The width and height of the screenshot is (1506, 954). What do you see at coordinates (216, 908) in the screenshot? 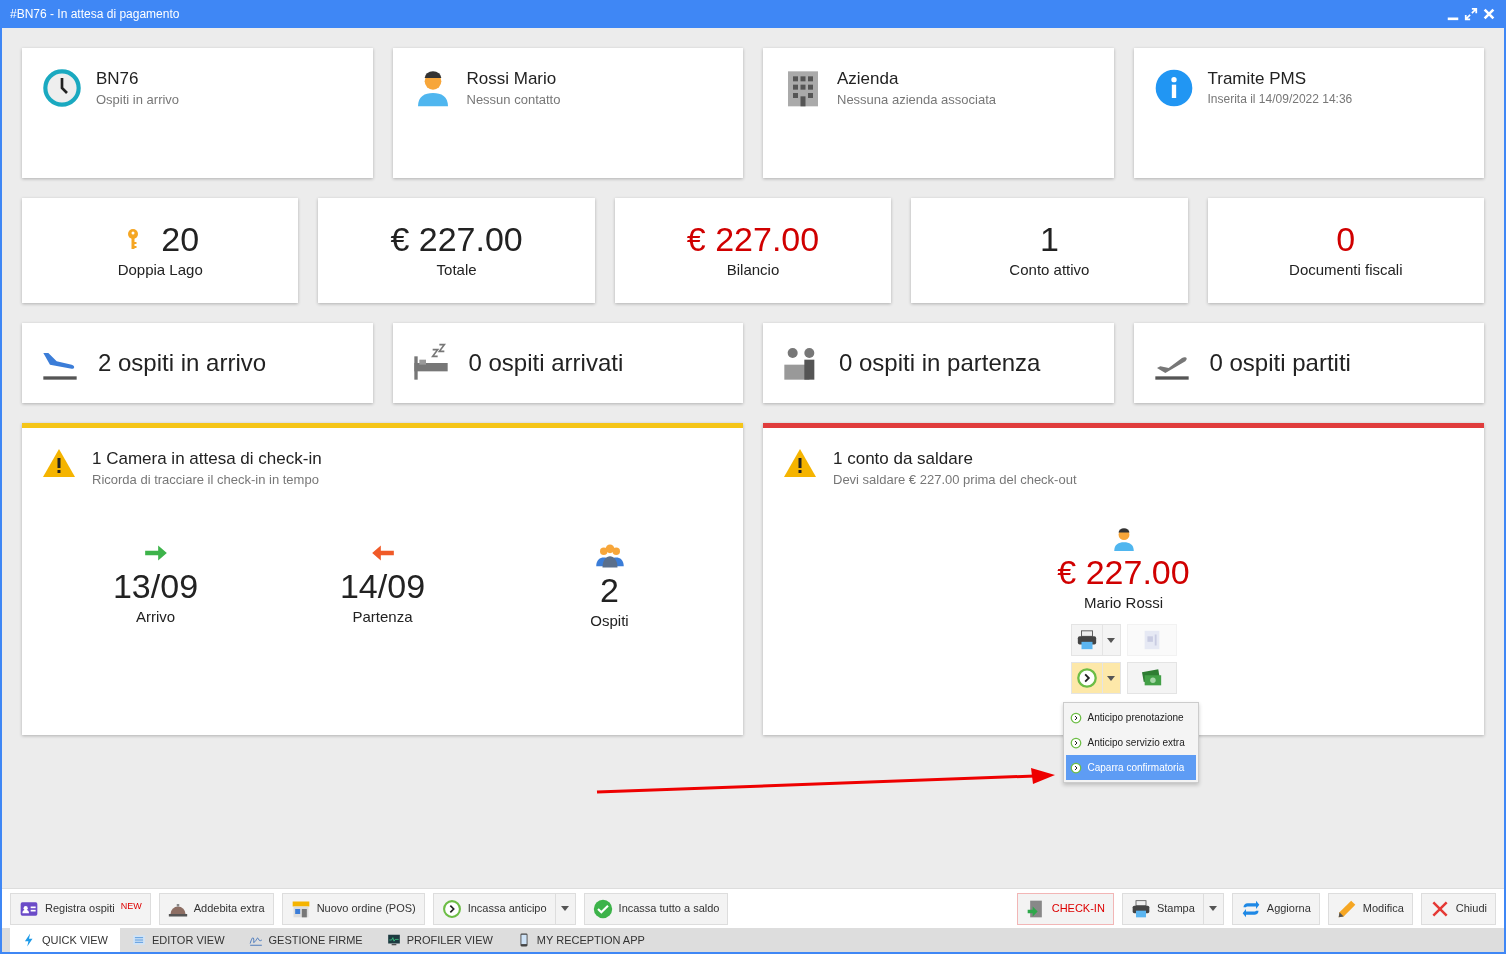
I see `toolbar-button: Addebita extra` at bounding box center [216, 908].